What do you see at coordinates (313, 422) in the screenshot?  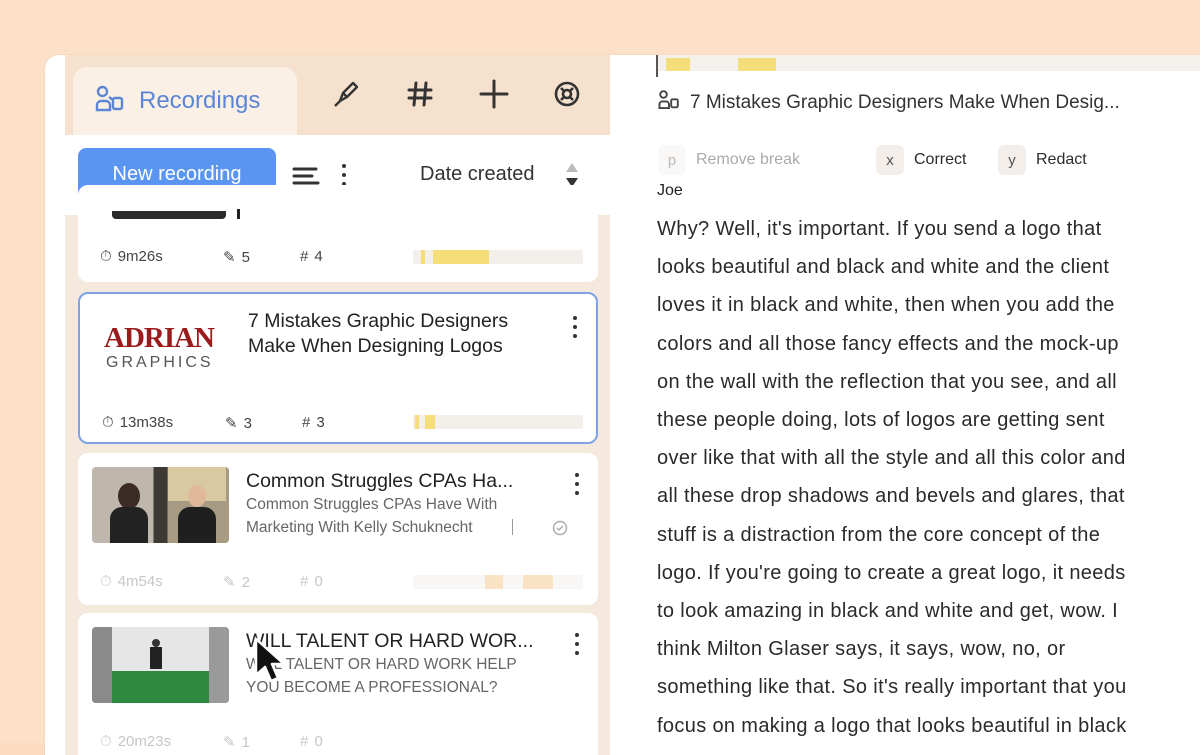 I see `tag-count: #3` at bounding box center [313, 422].